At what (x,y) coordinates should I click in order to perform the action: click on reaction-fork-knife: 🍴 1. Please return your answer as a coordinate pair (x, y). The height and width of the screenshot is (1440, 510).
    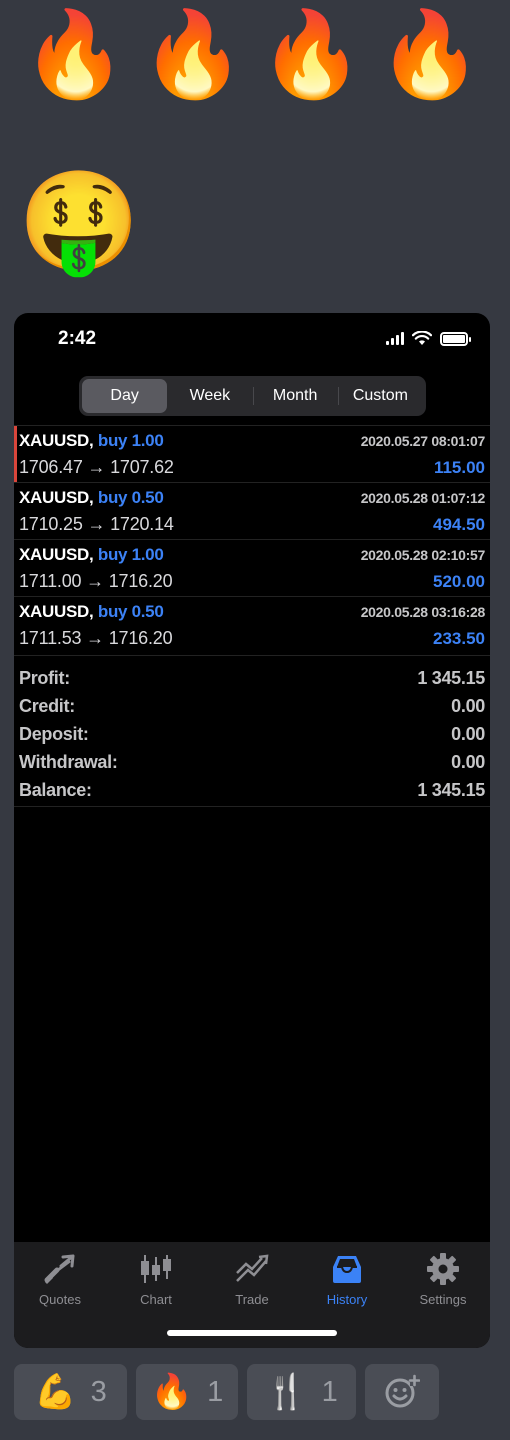
    Looking at the image, I should click on (301, 1392).